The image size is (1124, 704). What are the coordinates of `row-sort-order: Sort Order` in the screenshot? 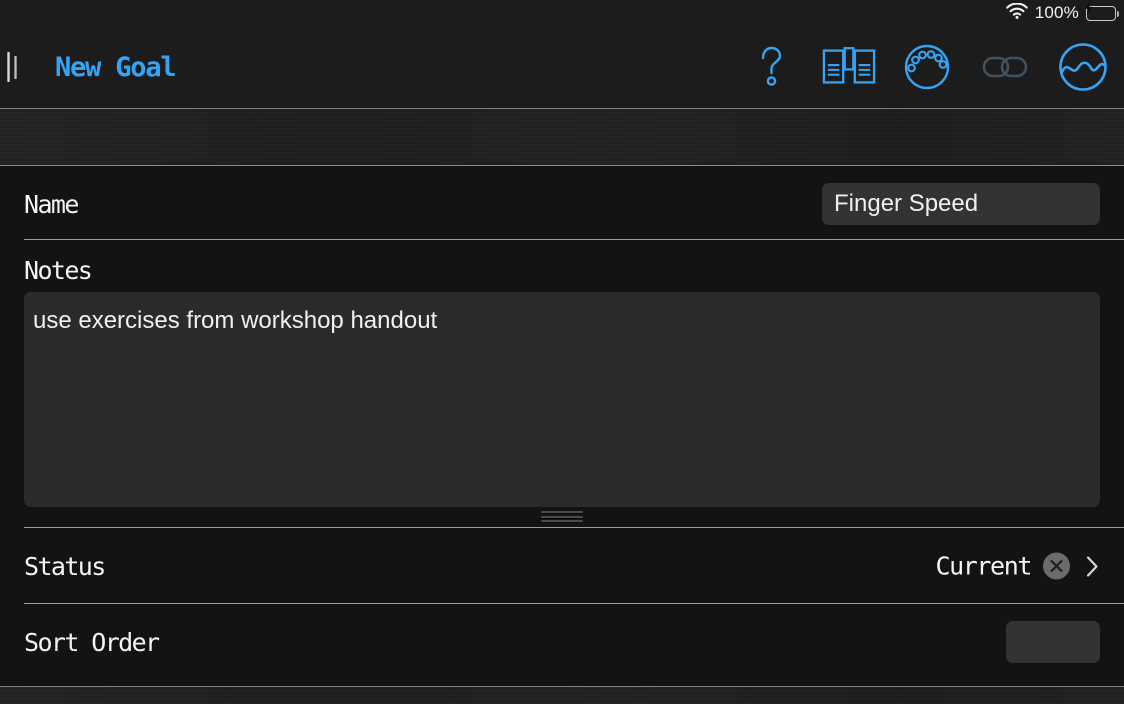 It's located at (562, 642).